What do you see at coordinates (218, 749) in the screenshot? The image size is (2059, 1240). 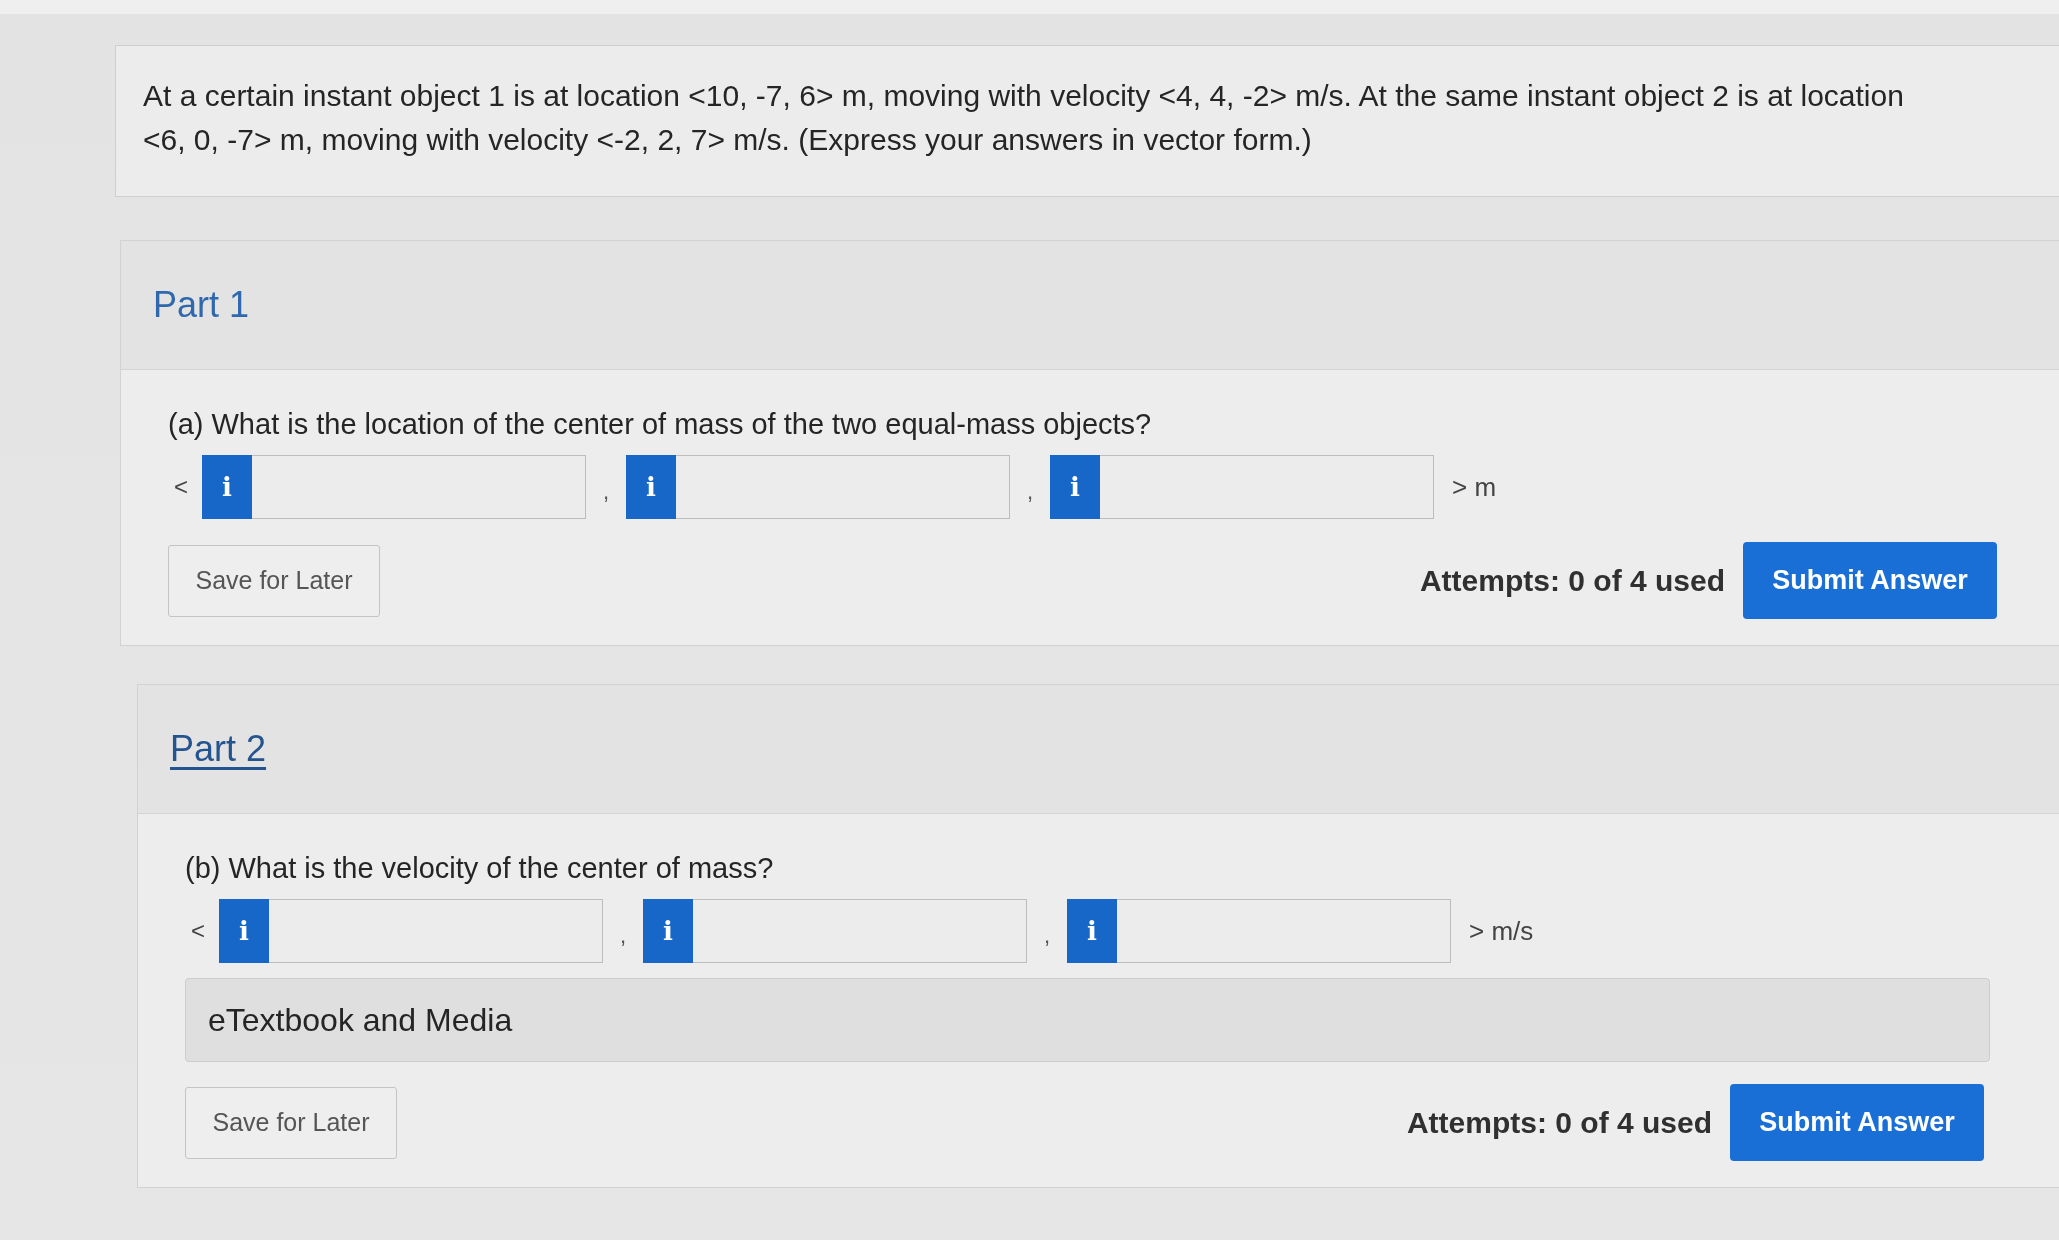 I see `part-title-link: Part 2` at bounding box center [218, 749].